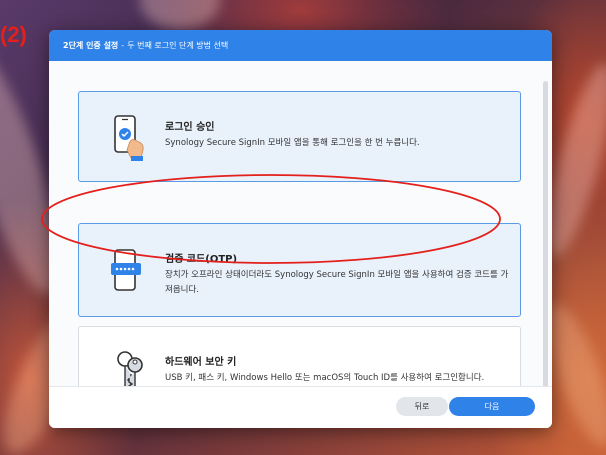 The width and height of the screenshot is (606, 455). I want to click on option-title: 로그인 승인, so click(190, 127).